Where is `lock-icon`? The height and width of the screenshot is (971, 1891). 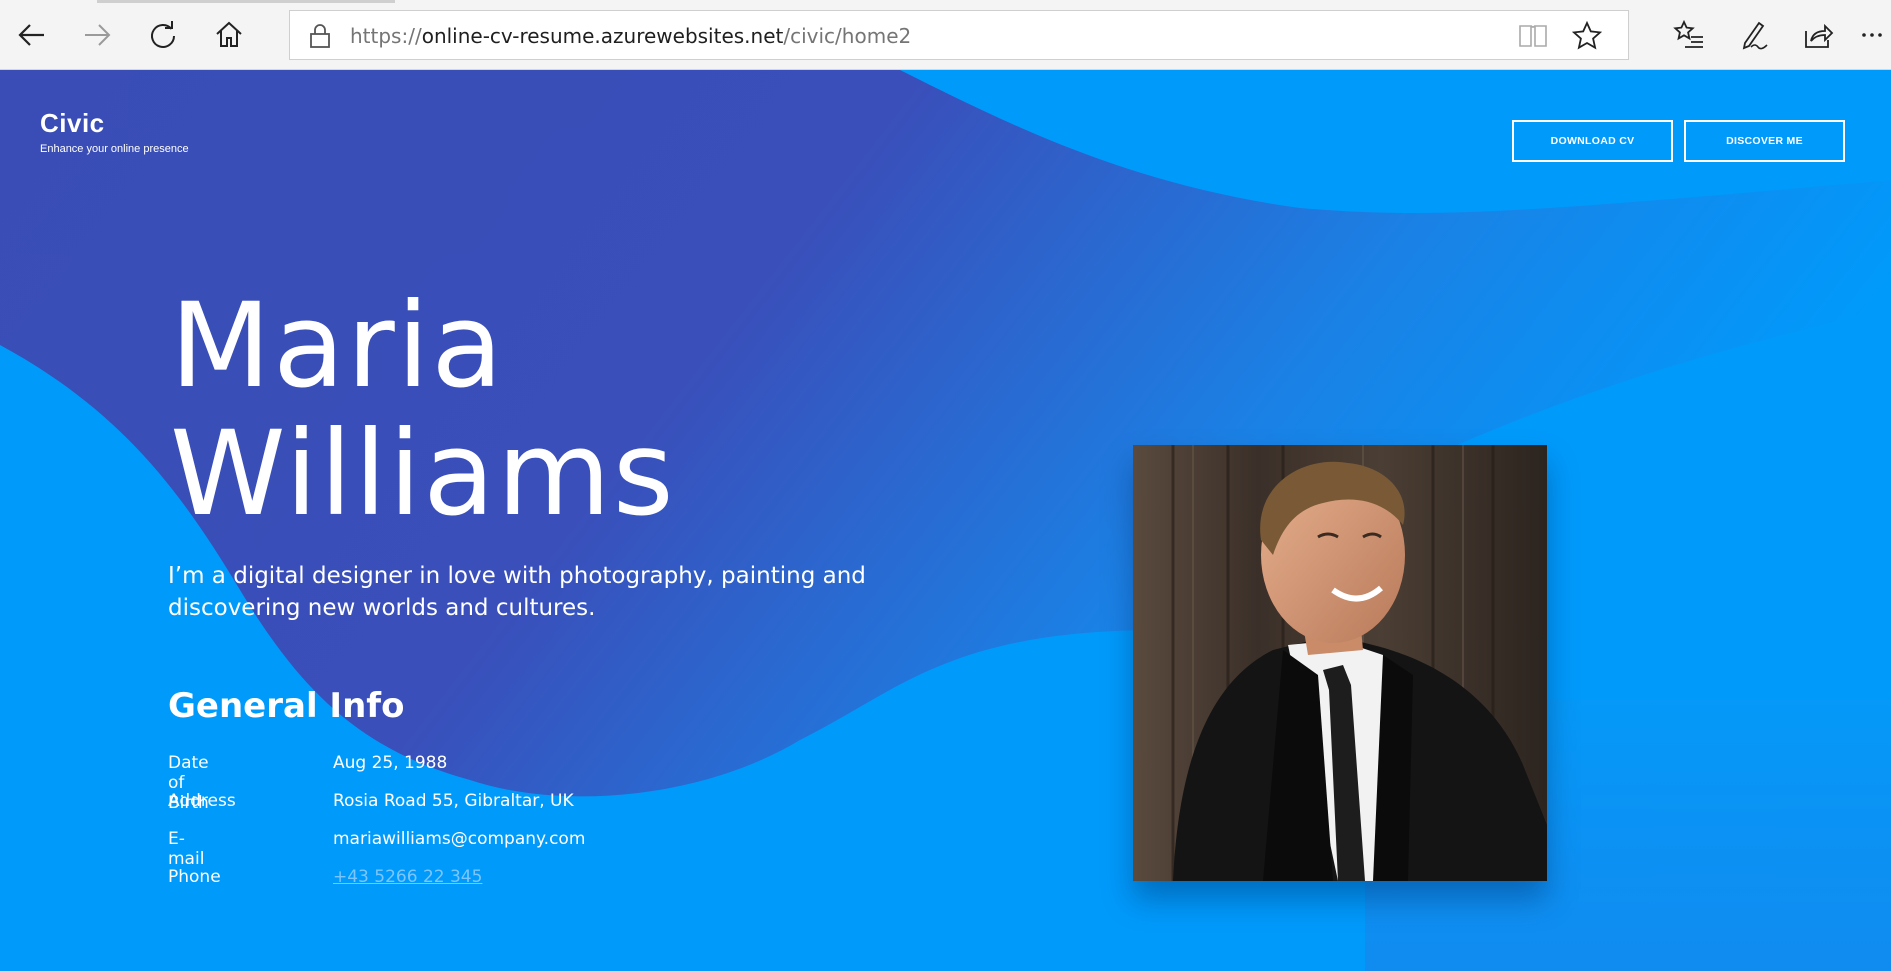 lock-icon is located at coordinates (320, 36).